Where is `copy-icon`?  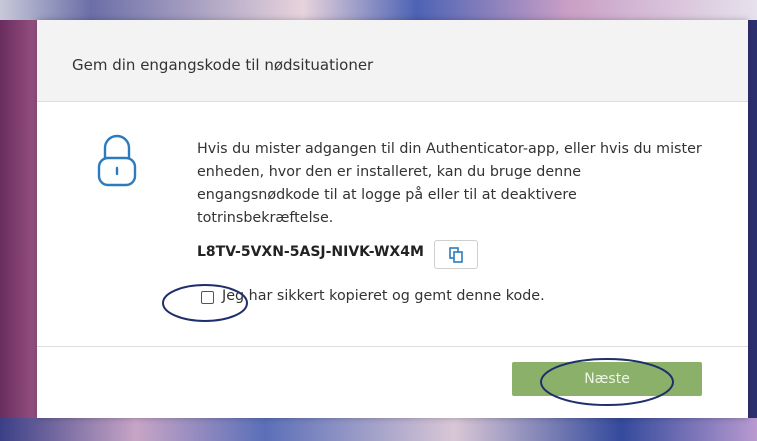
copy-icon is located at coordinates (456, 254).